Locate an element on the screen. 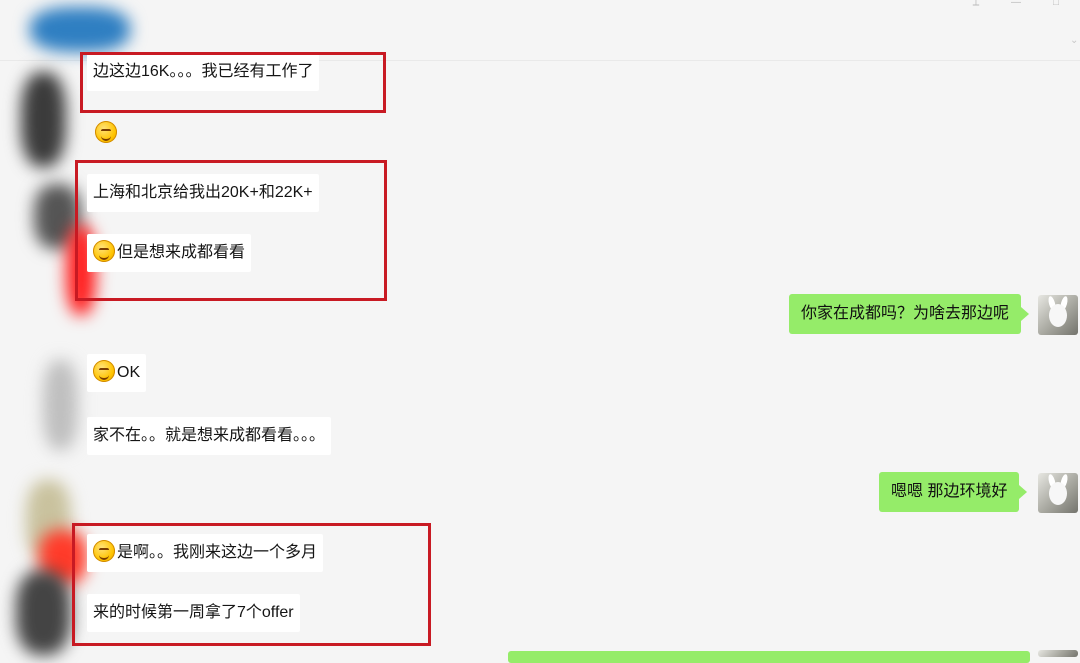  incoming-message: OK is located at coordinates (117, 373).